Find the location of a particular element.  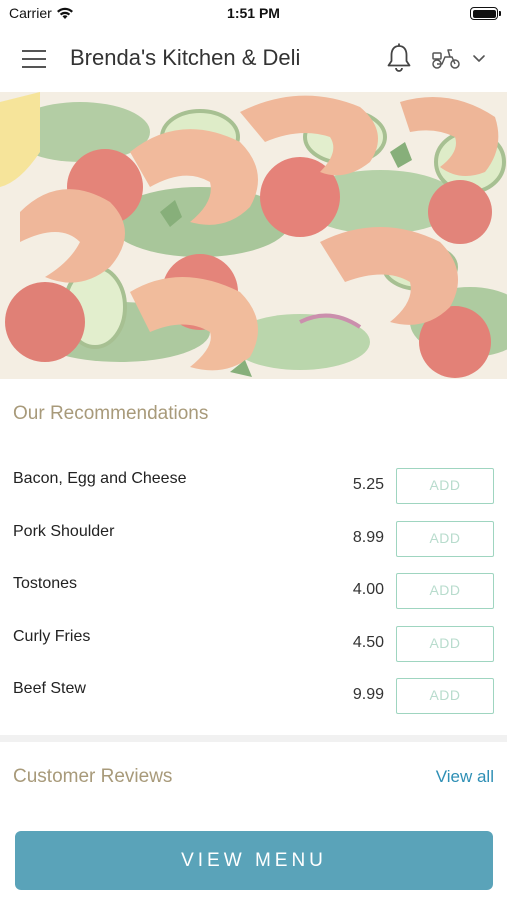

view-menu-button: VIEW MENU is located at coordinates (254, 860).